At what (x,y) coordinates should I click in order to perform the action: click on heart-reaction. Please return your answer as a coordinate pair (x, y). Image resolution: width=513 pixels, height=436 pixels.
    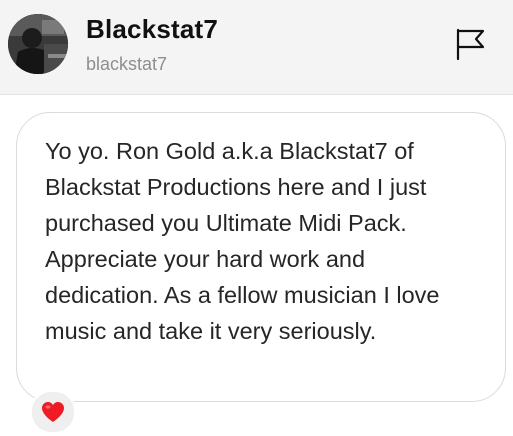
    Looking at the image, I should click on (53, 412).